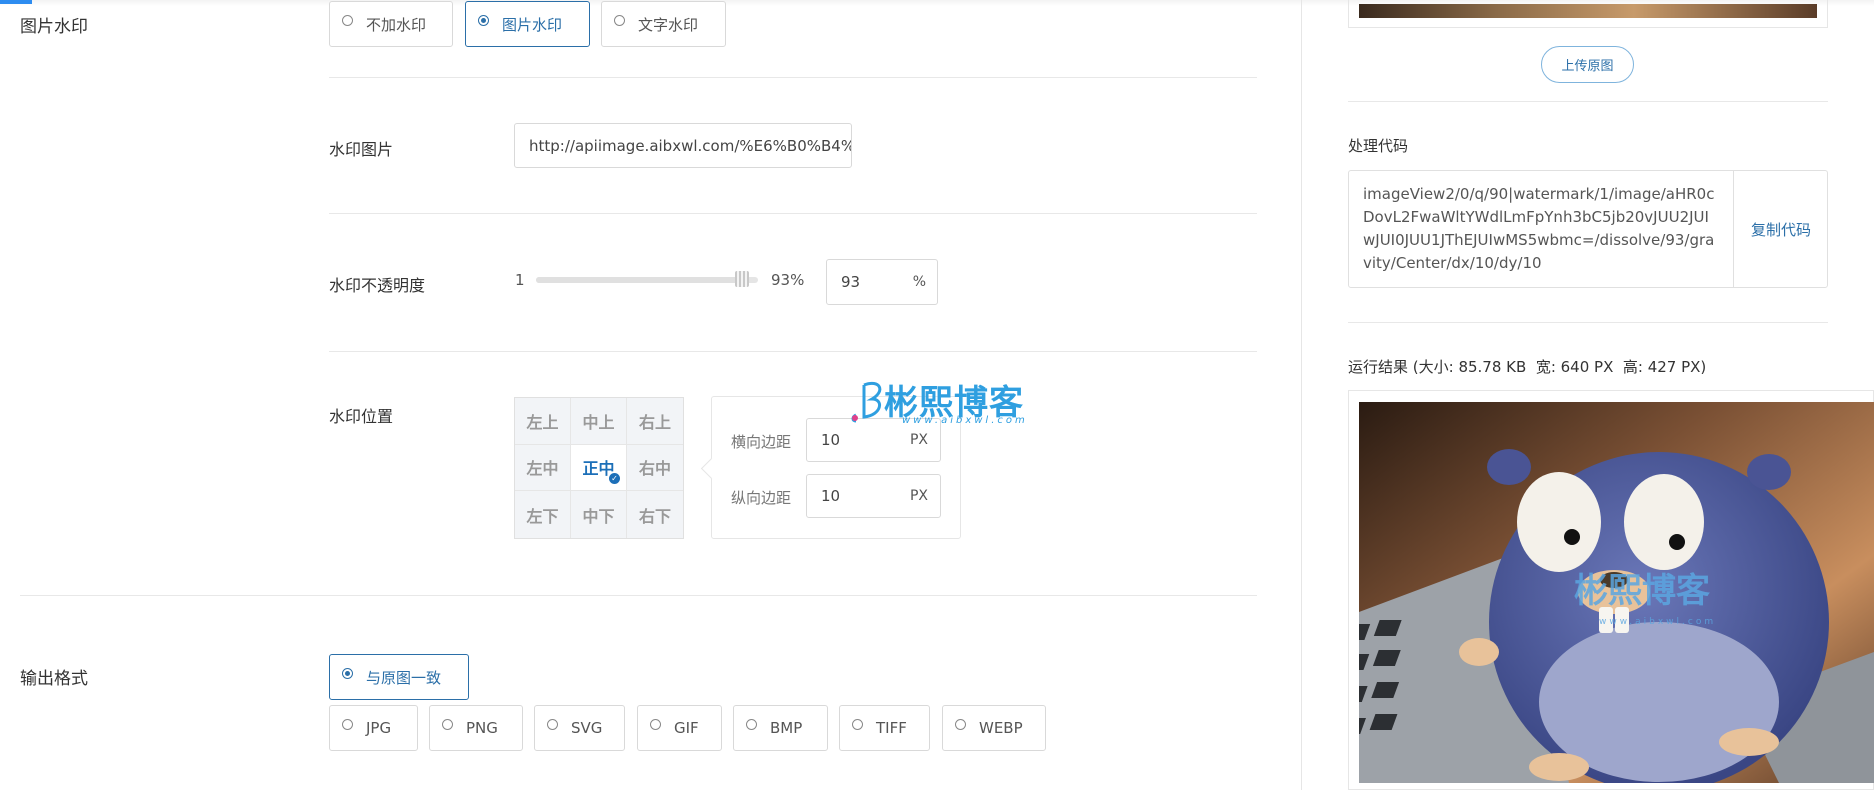 This screenshot has width=1874, height=790. Describe the element at coordinates (761, 498) in the screenshot. I see `v-margin-label: 纵向边距` at that location.